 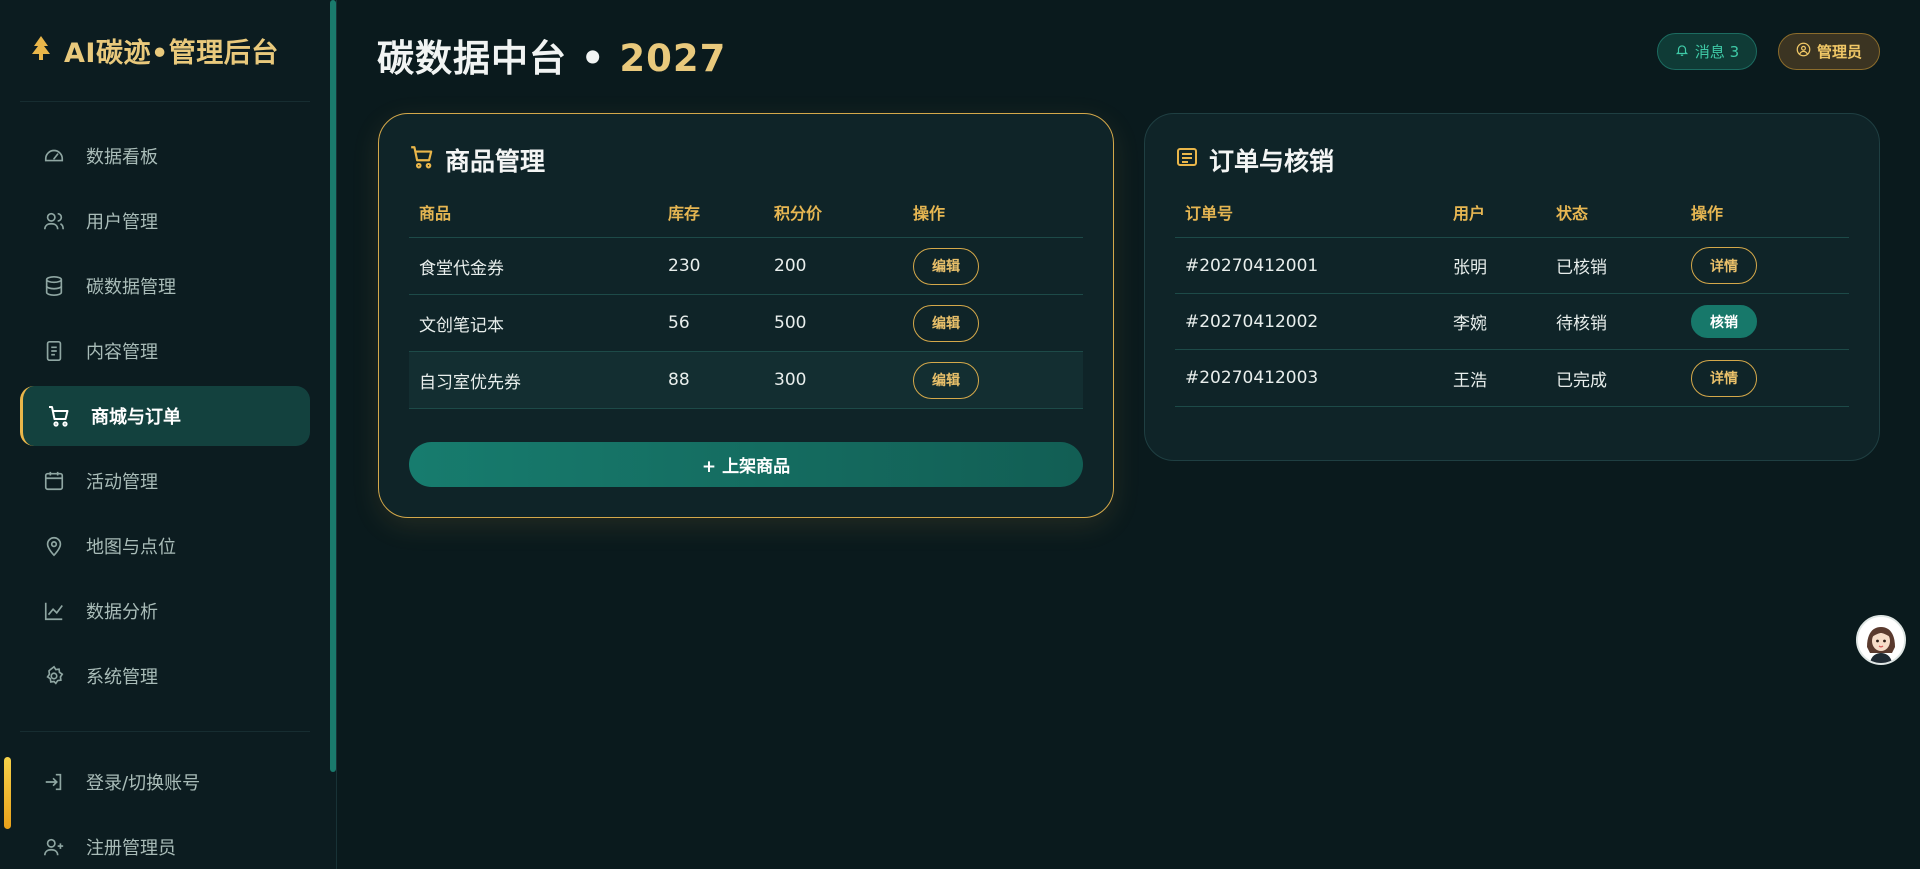 I want to click on page-title-main: 碳数据中台 •, so click(x=498, y=58).